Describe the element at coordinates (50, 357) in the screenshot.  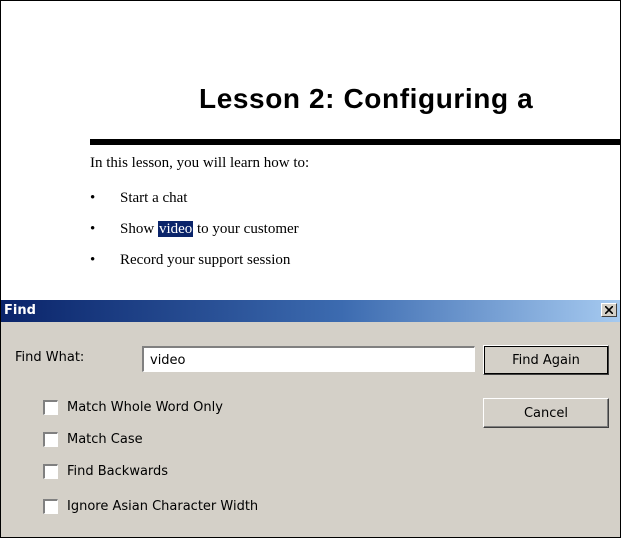
I see `find-what-label: Find What:` at that location.